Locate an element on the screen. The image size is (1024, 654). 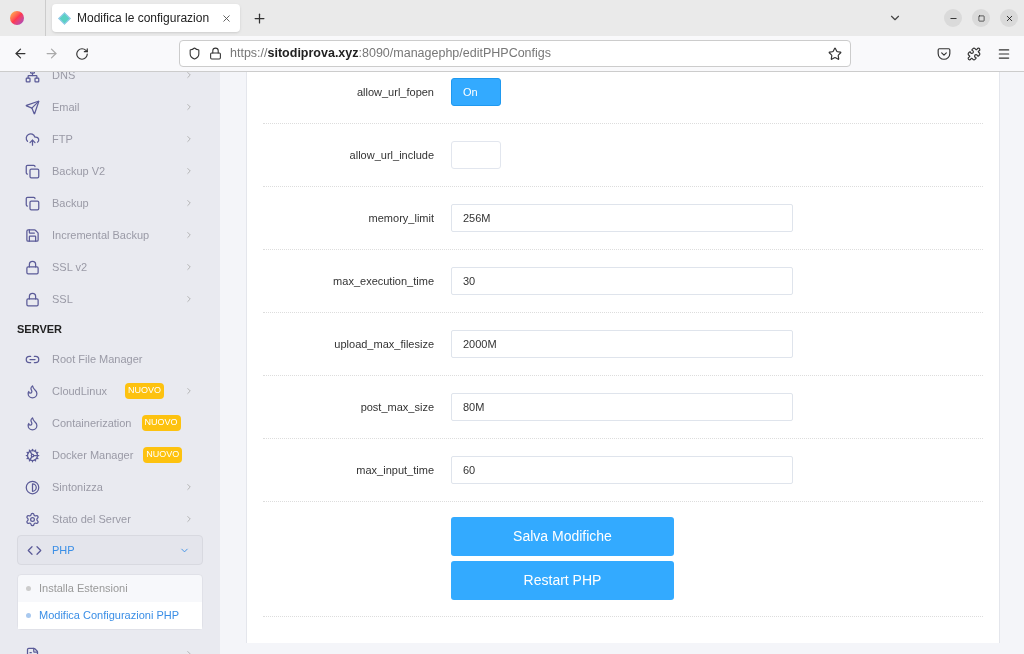
sidebar-item: Docker Manager NUOVO is located at coordinates (110, 455).